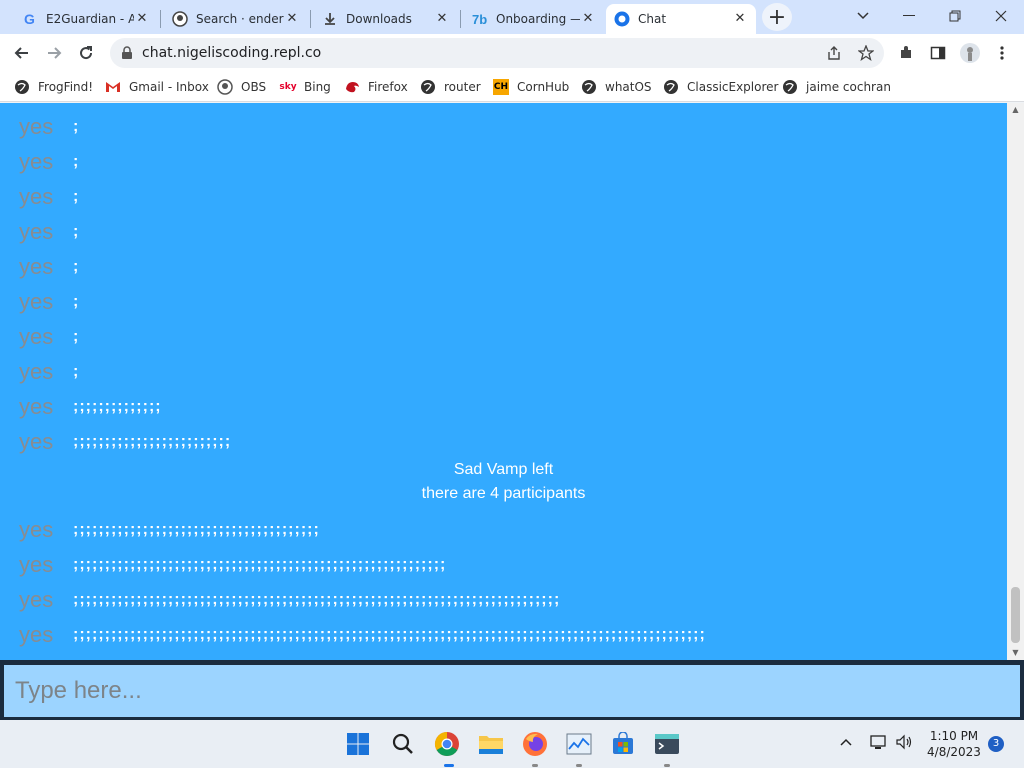 The width and height of the screenshot is (1024, 768). I want to click on bookmark-router: router, so click(450, 87).